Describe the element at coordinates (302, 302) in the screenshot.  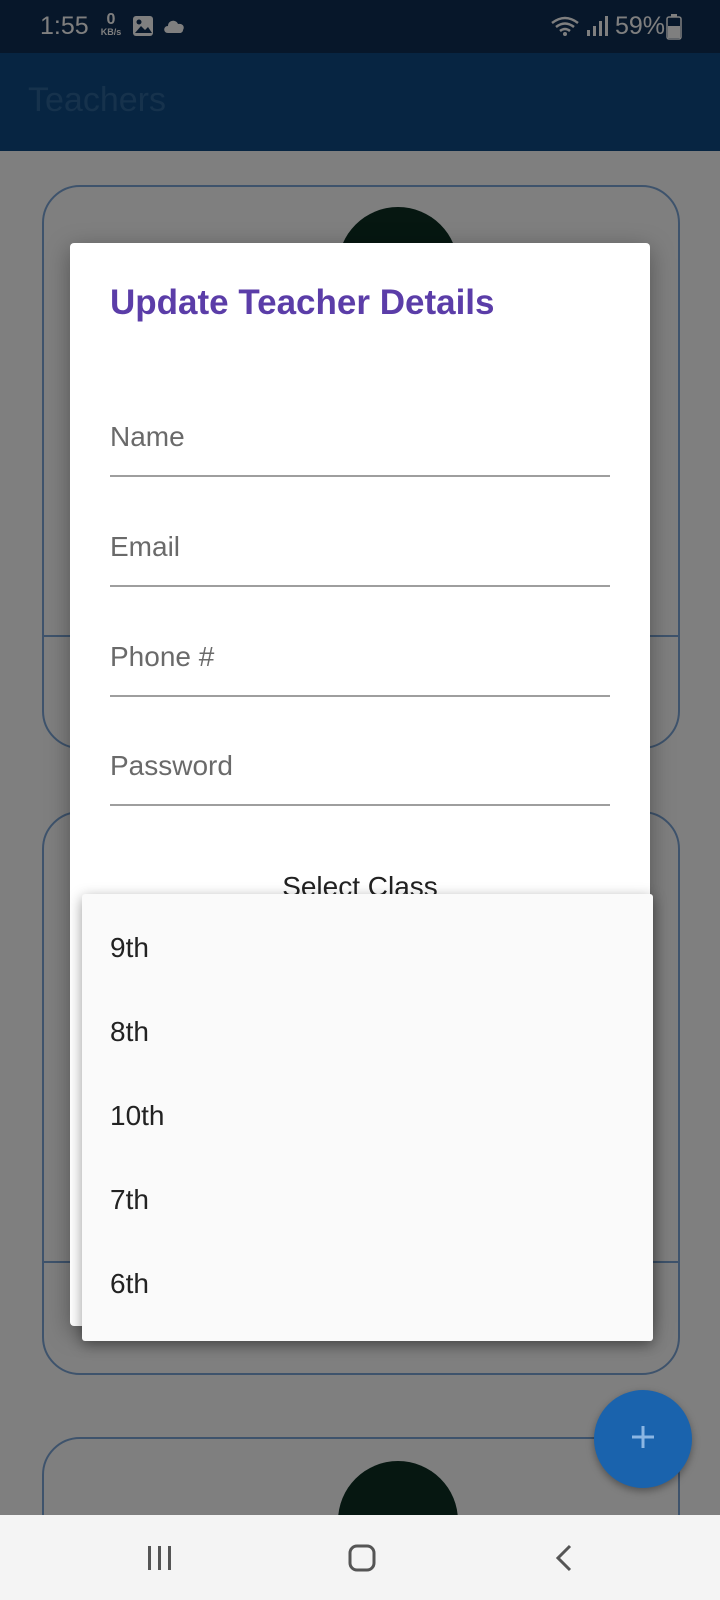
I see `dialog-title: Update Teacher Details` at that location.